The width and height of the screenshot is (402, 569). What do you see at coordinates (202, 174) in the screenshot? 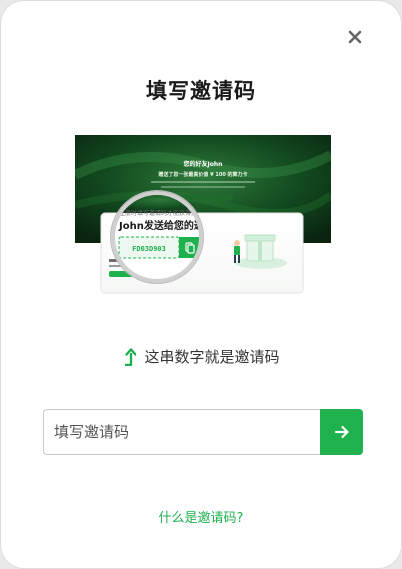
I see `banner-line-2: 赠送了您一张最高价值 ¥ 100 的算力卡` at bounding box center [202, 174].